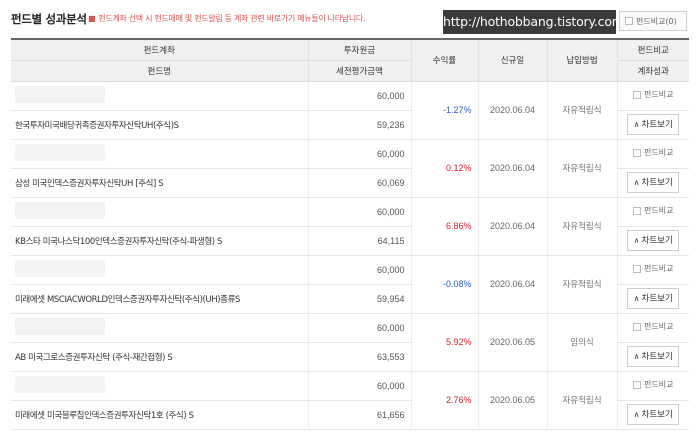 Image resolution: width=700 pixels, height=437 pixels. What do you see at coordinates (159, 183) in the screenshot?
I see `fund-name-cell: 삼성 미국인덱스증권자투자신탁UH [주식] S` at bounding box center [159, 183].